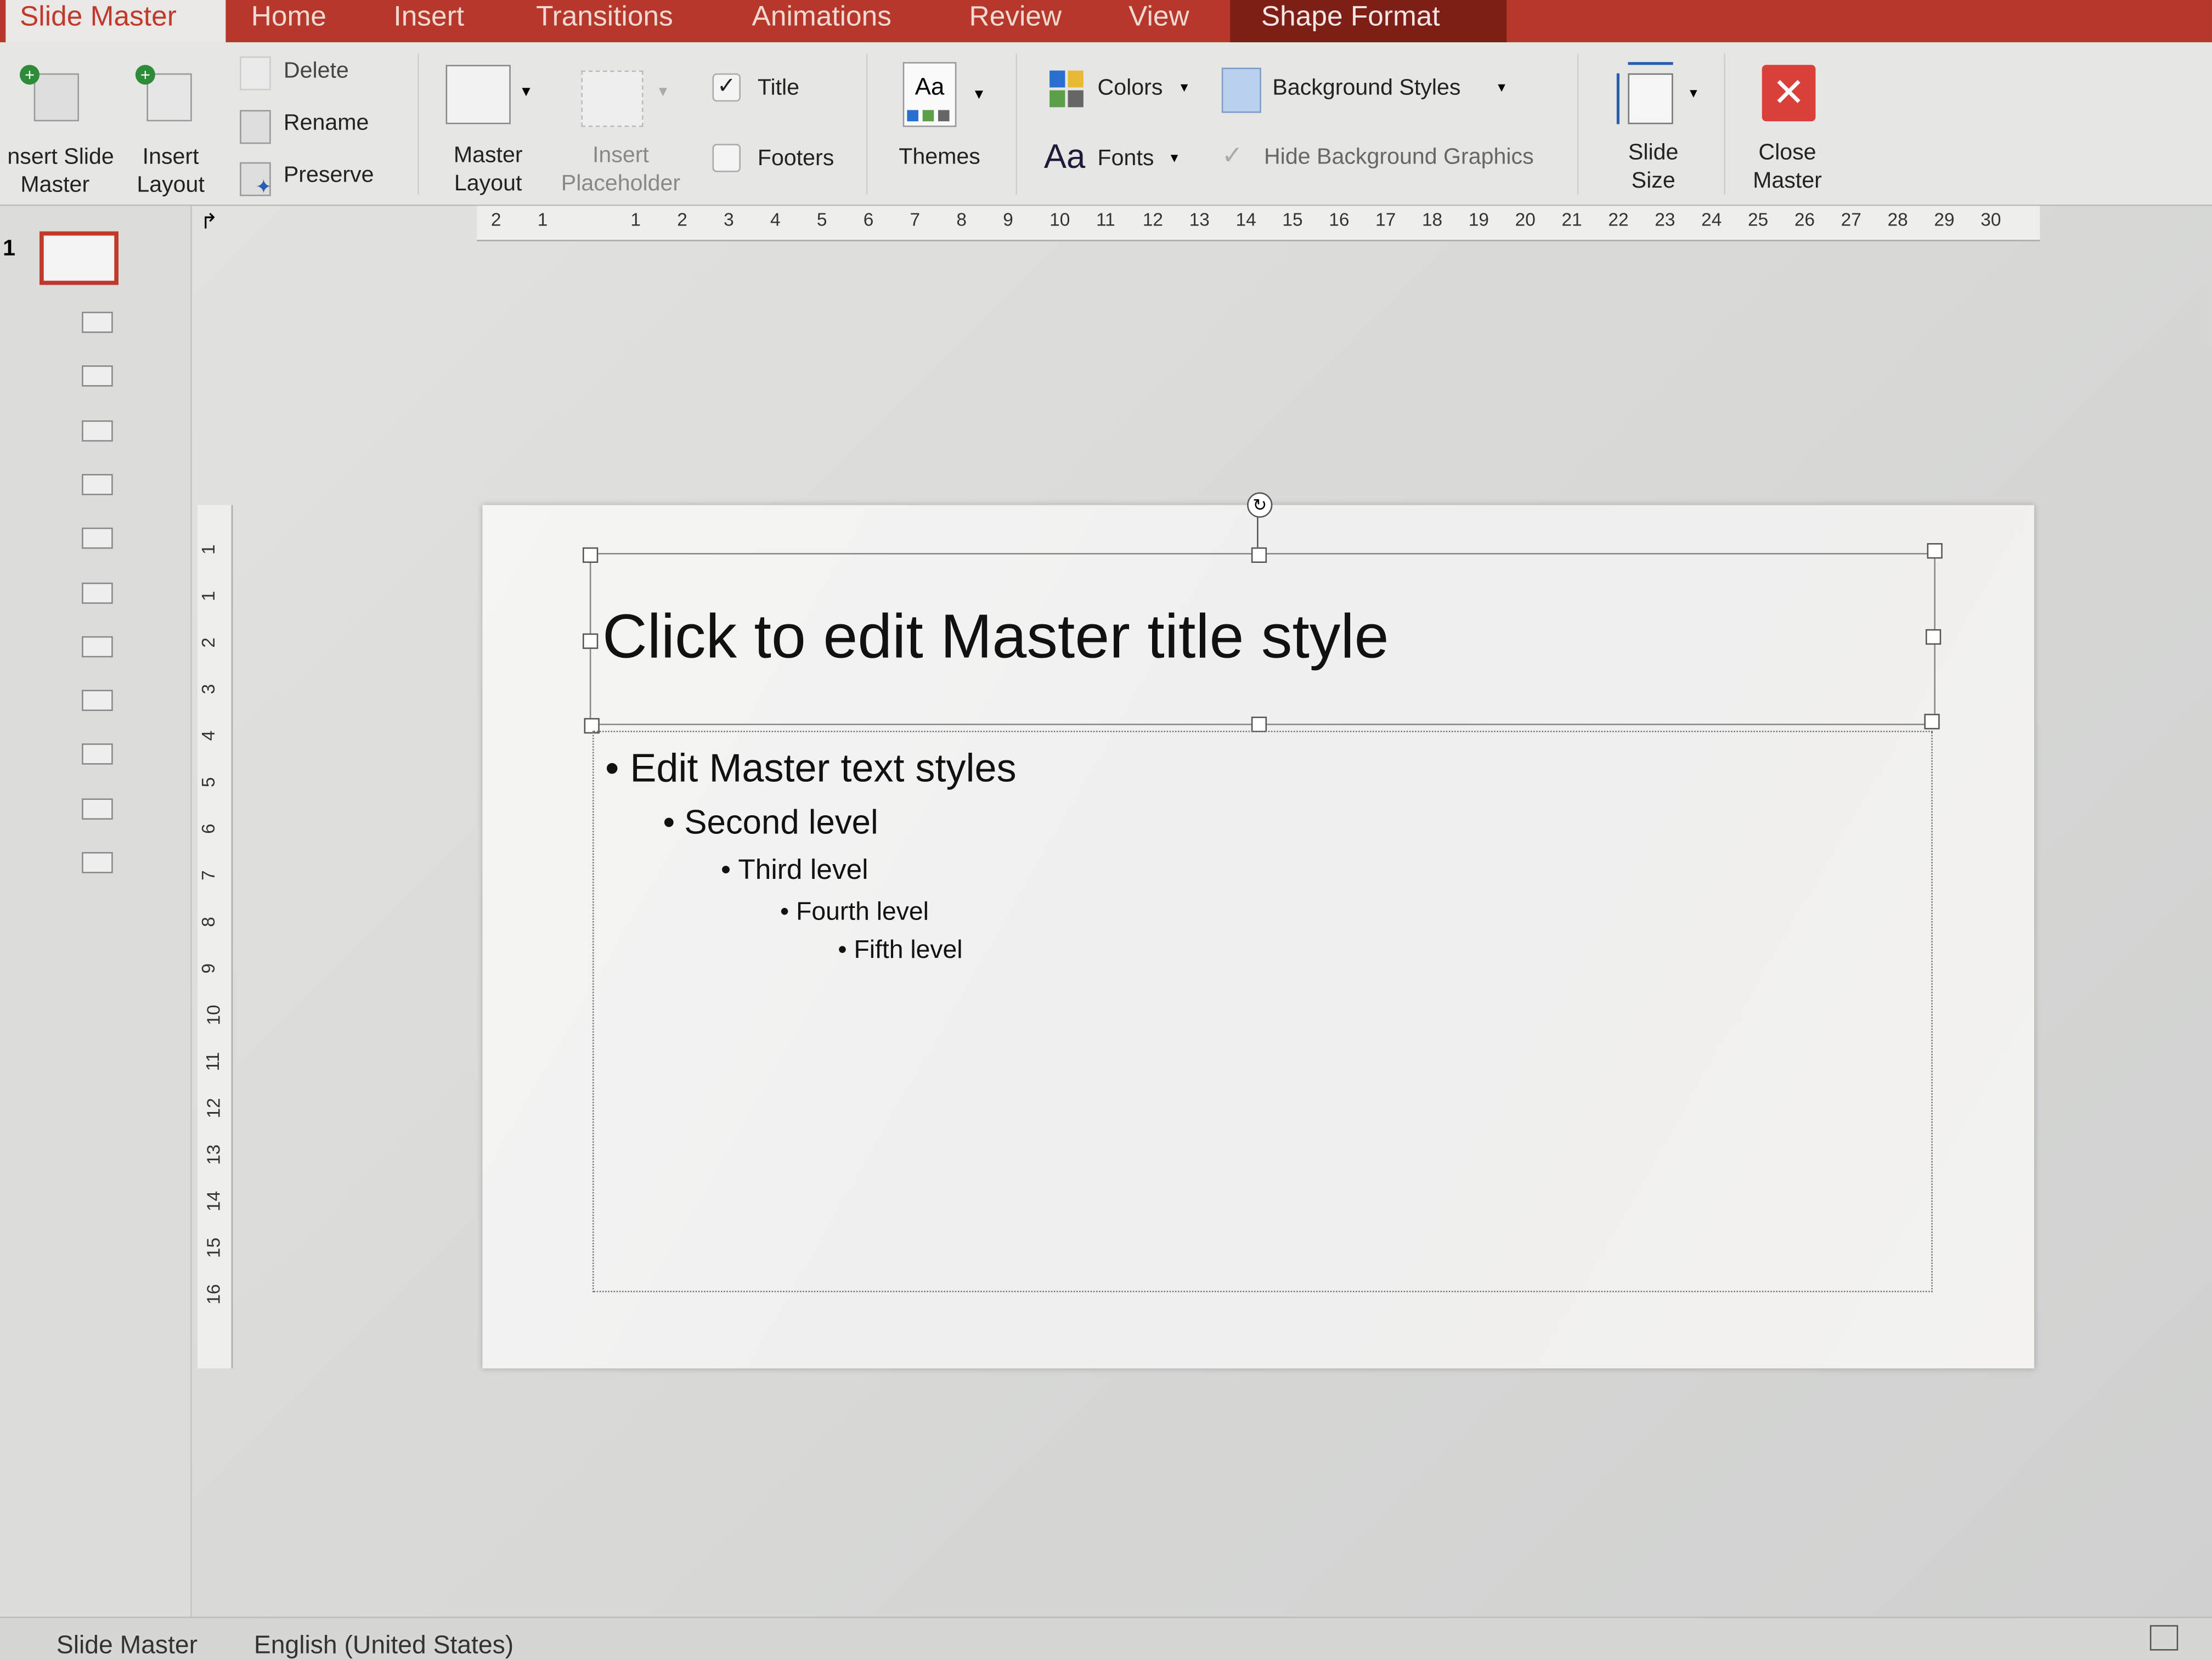 This screenshot has width=2212, height=1659. Describe the element at coordinates (775, 219) in the screenshot. I see `ruler-tick-label: 4` at that location.